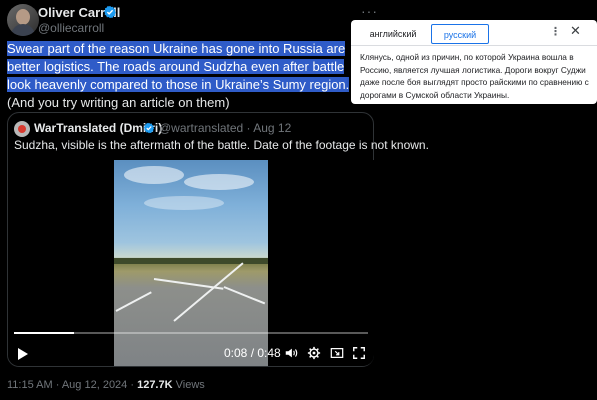 The image size is (597, 400). What do you see at coordinates (474, 45) in the screenshot?
I see `tab-divider` at bounding box center [474, 45].